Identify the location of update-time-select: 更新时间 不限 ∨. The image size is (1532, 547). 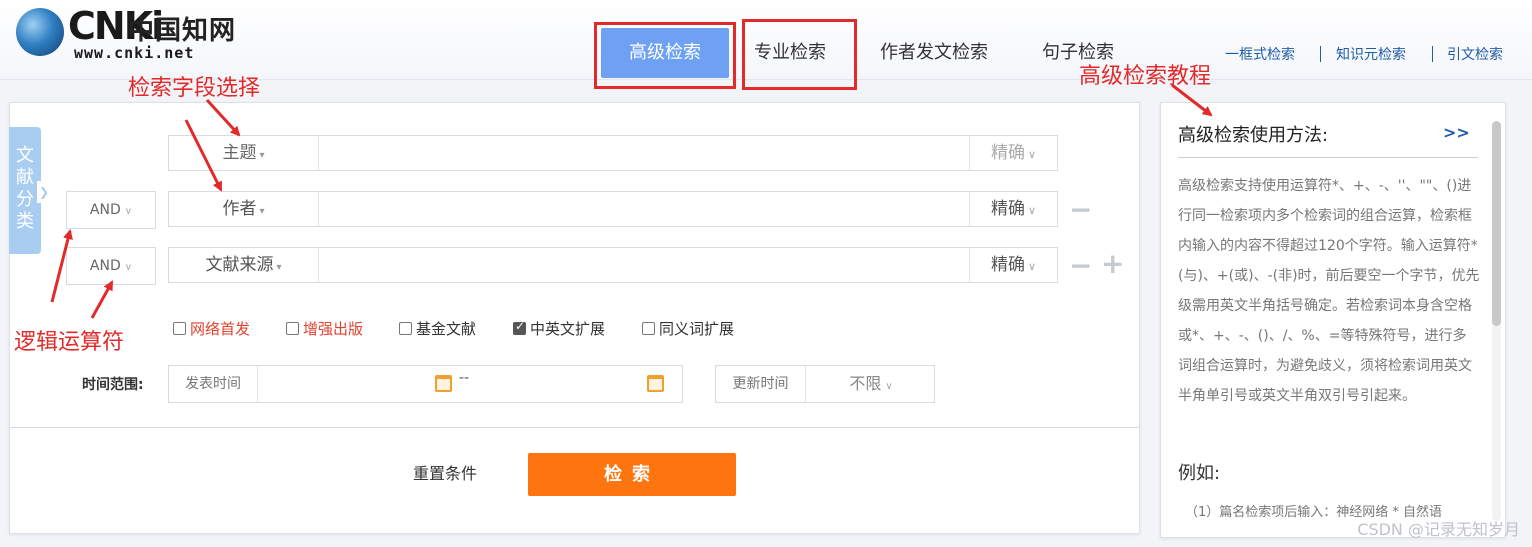
(825, 384).